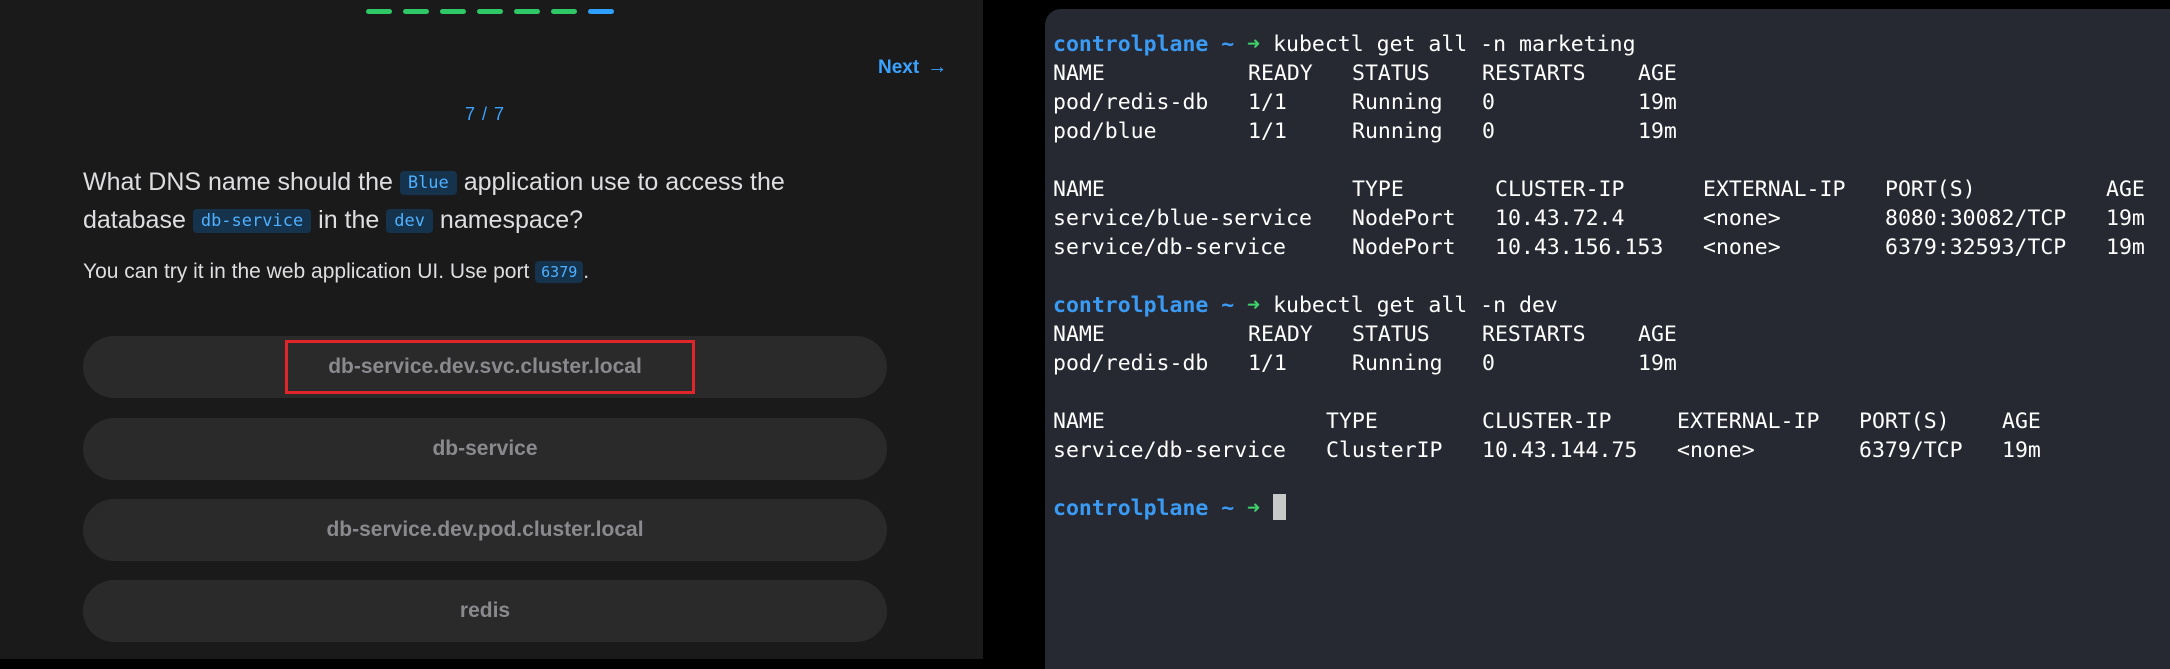 The image size is (2170, 669). I want to click on question-text-part: namespace?, so click(508, 220).